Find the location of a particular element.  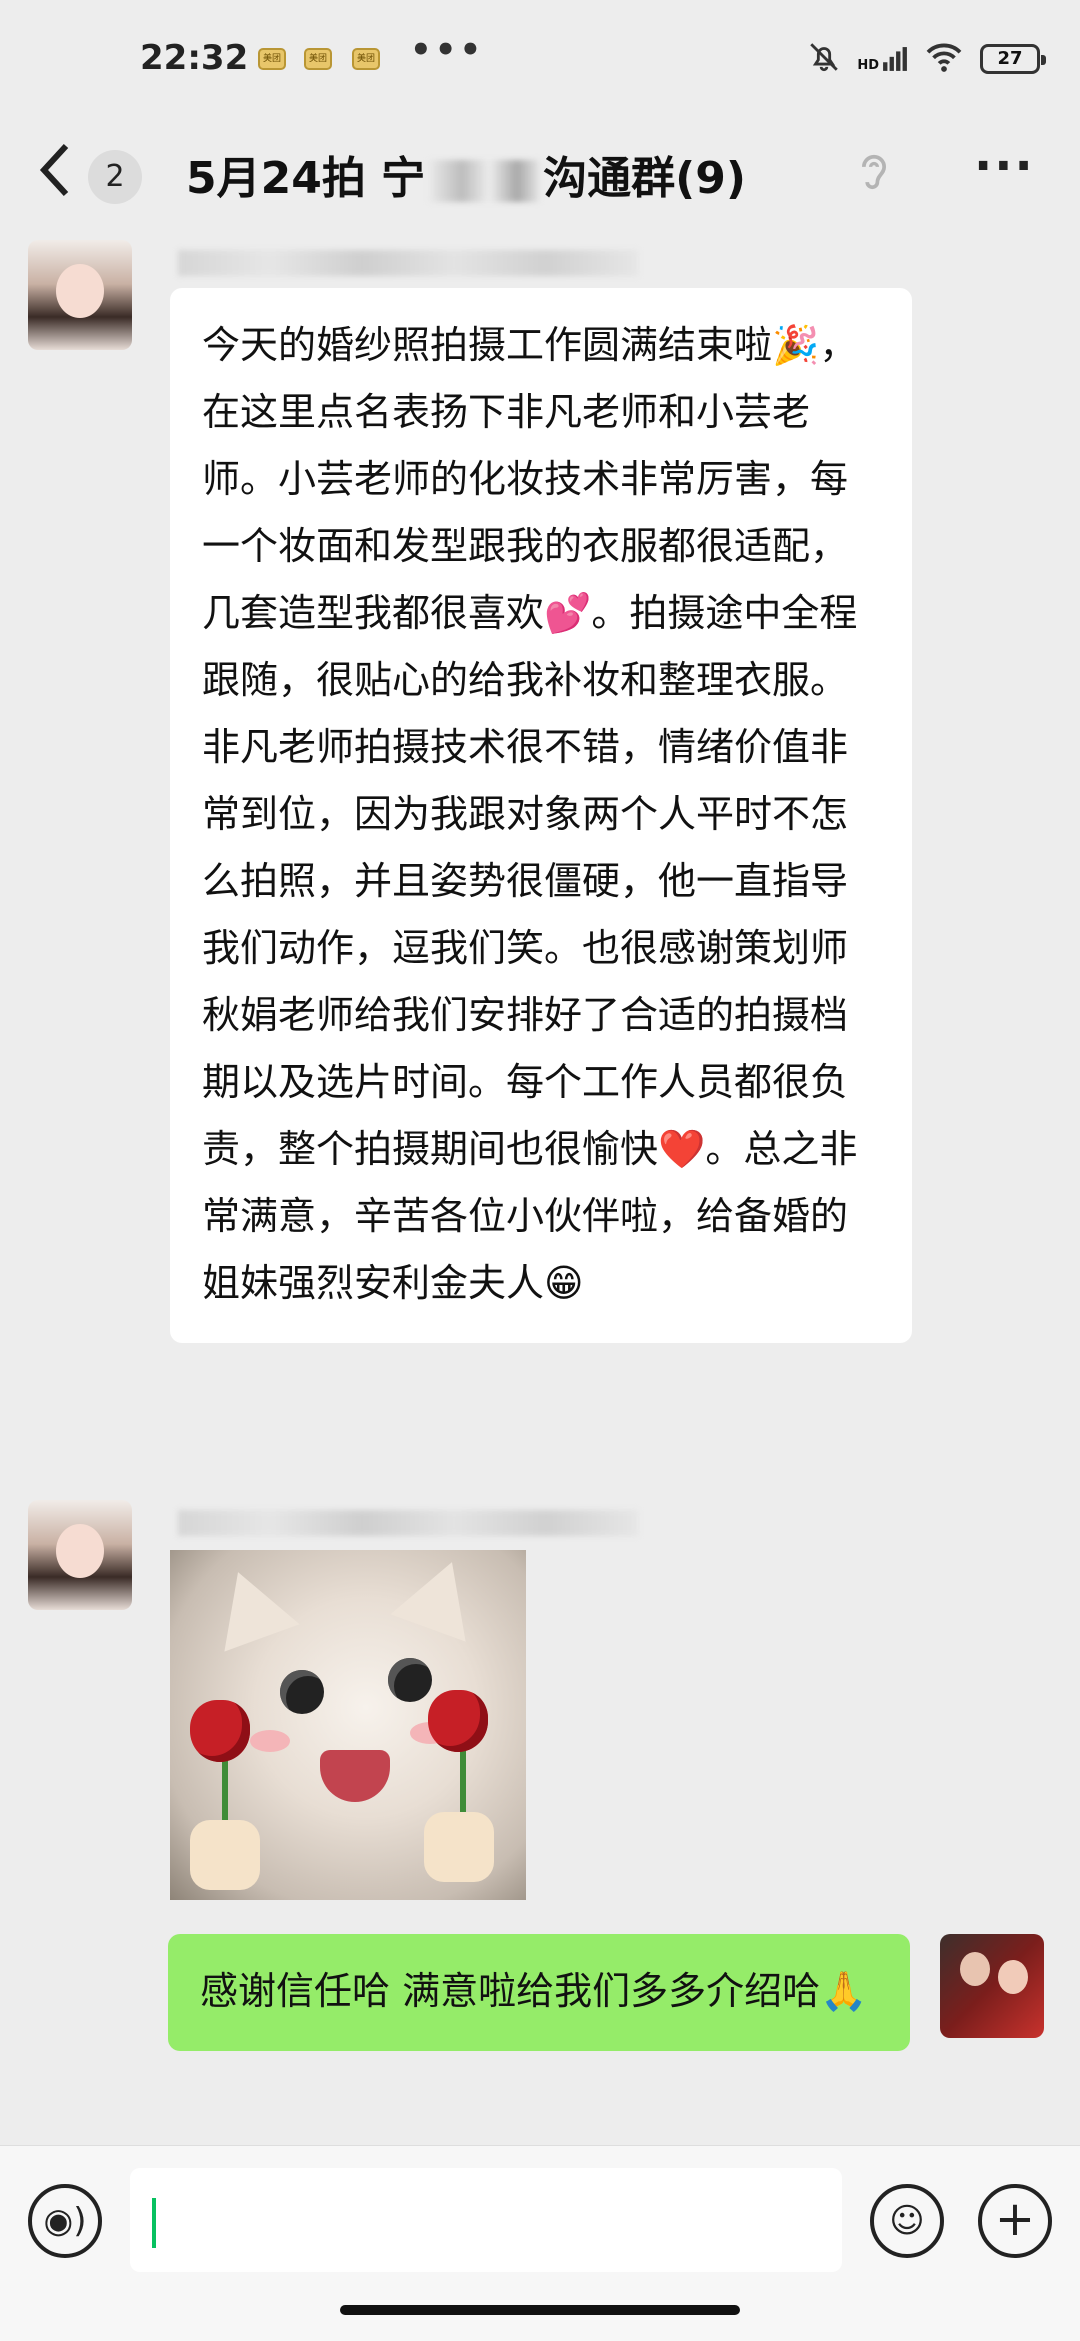

cat-blush is located at coordinates (270, 1741).